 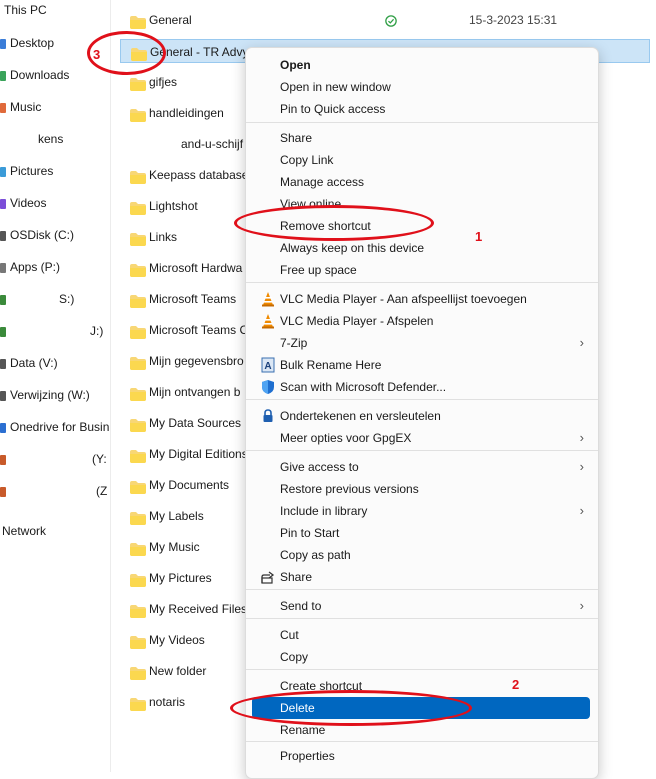 What do you see at coordinates (421, 321) in the screenshot?
I see `menu-item-vlc-media-player-afspelen: VLC Media Player - Afspelen` at bounding box center [421, 321].